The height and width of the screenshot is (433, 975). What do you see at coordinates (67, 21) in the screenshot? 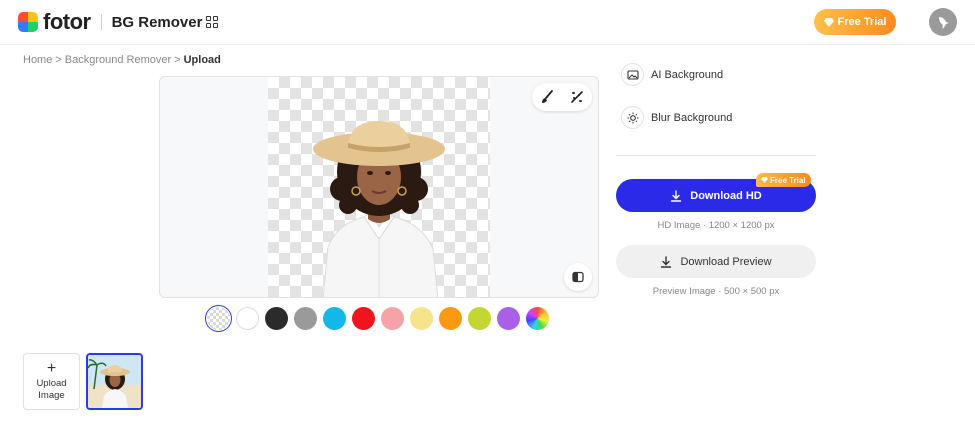
I see `logo-text: fotor` at bounding box center [67, 21].